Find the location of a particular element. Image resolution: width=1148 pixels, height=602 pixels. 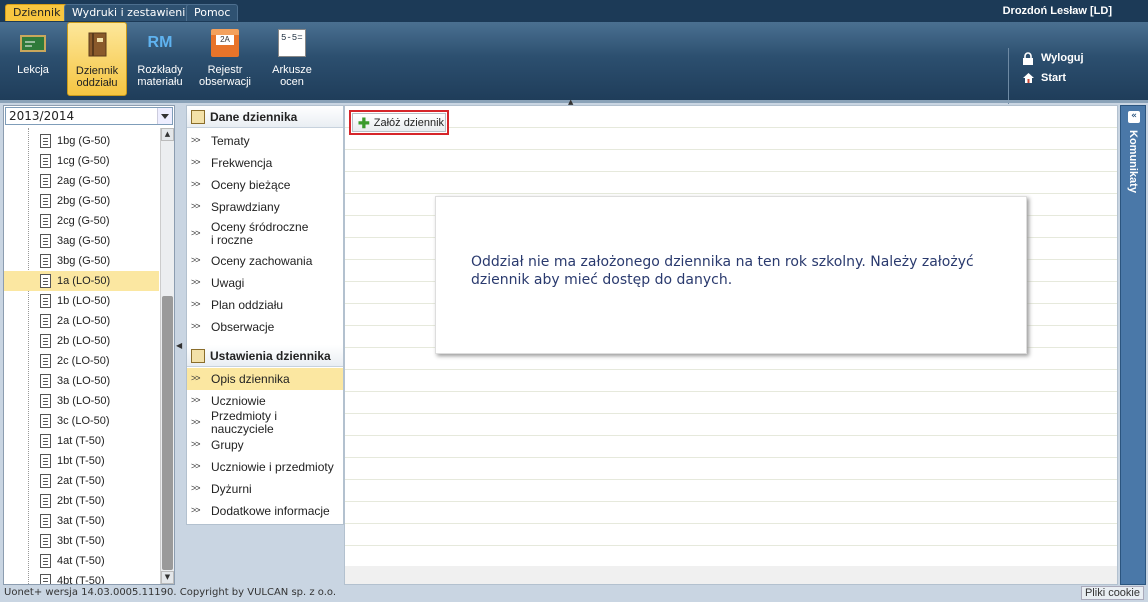

start-link: Start is located at coordinates (1052, 78).